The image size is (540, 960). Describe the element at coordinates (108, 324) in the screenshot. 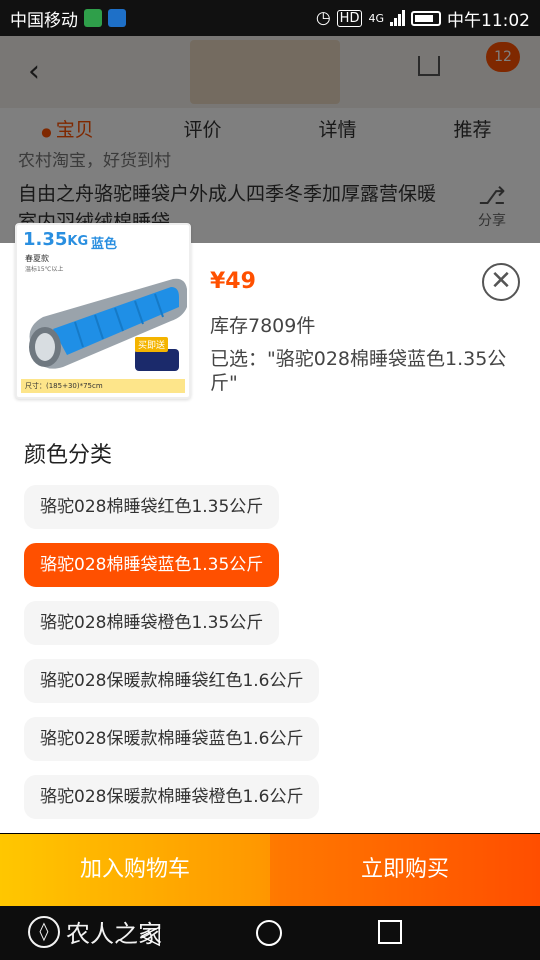

I see `sleeping-bag-image` at that location.